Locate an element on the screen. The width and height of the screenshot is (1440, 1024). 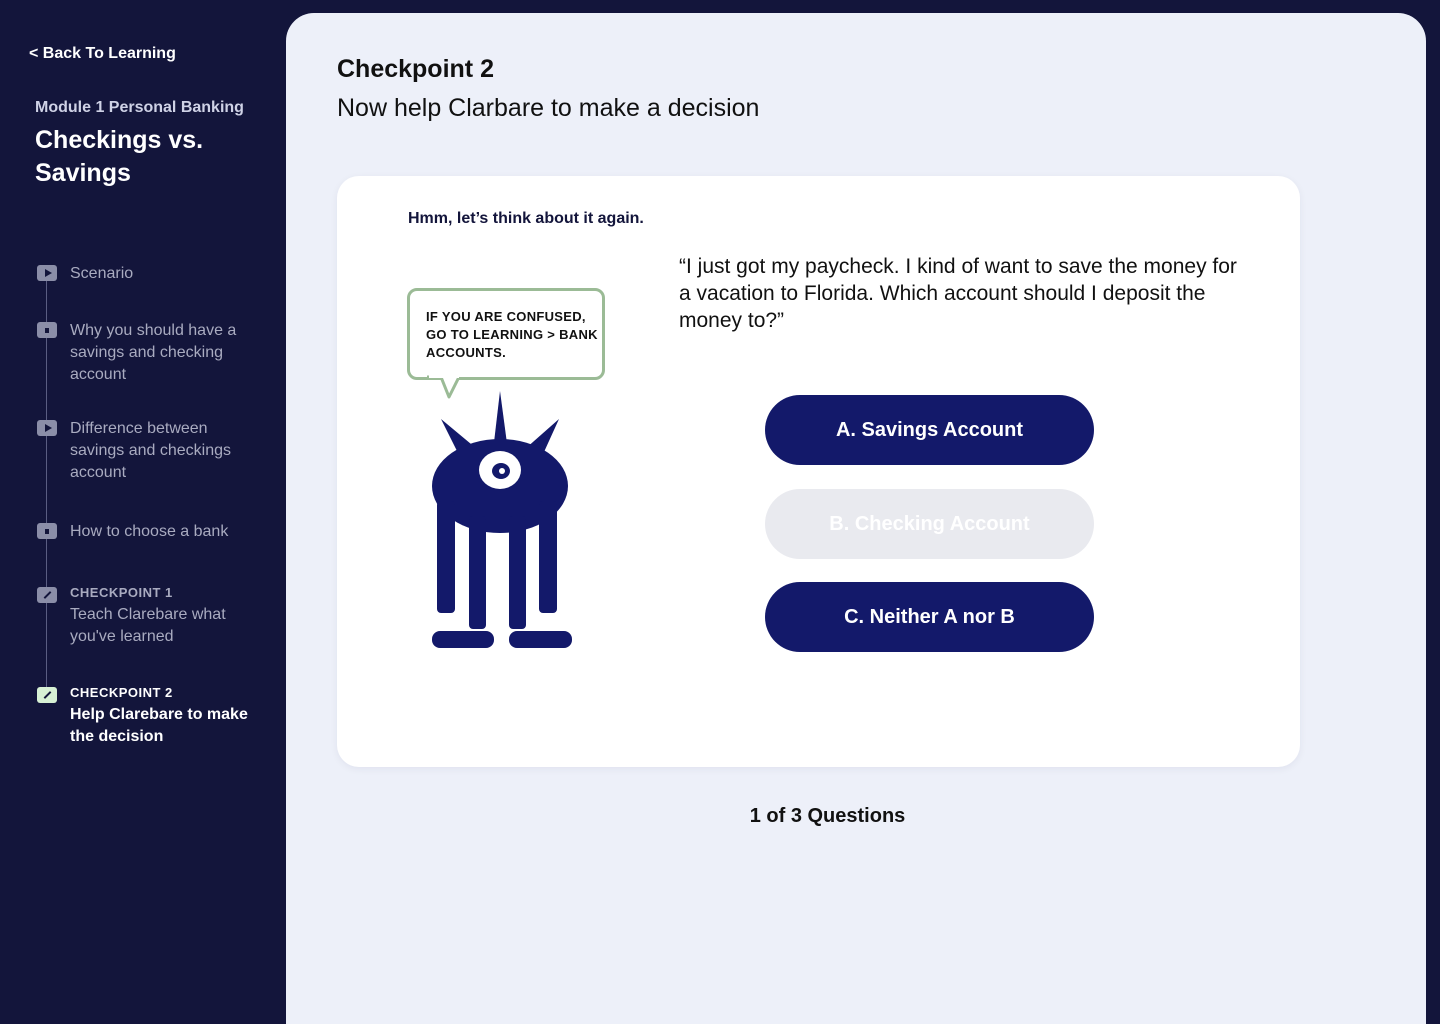
step-label: How to choose a bank is located at coordinates (149, 531).